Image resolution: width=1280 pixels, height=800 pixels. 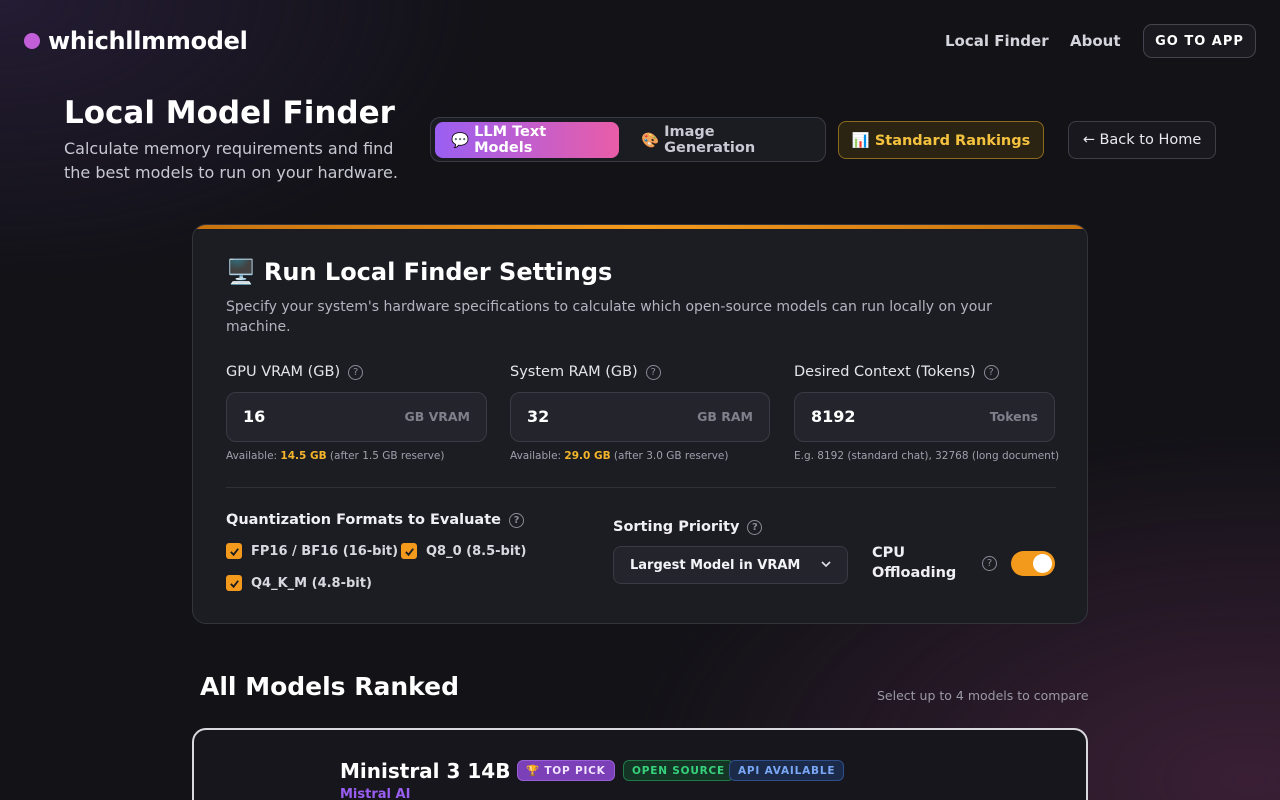 I want to click on quantization-label-text: Quantization Formats to Evaluate, so click(x=363, y=520).